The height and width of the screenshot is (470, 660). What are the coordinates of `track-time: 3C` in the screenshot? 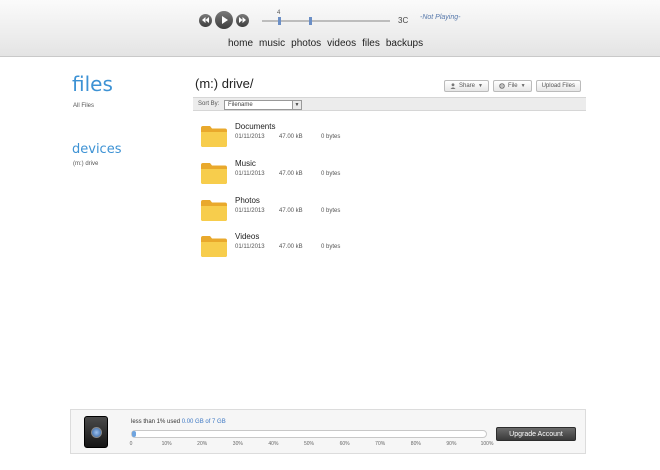 It's located at (403, 20).